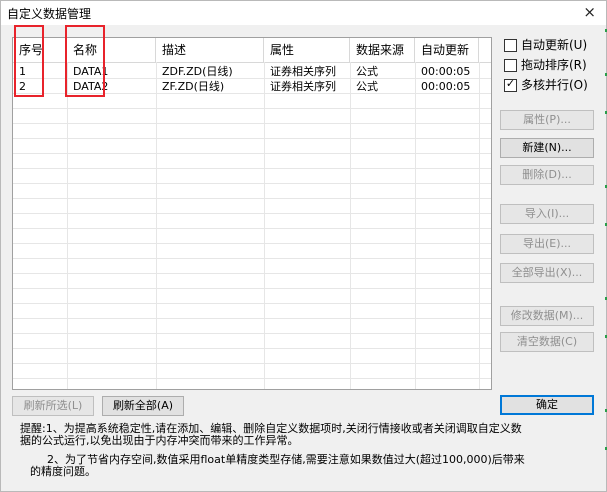  I want to click on column-header-auto-update: 自动更新, so click(447, 50).